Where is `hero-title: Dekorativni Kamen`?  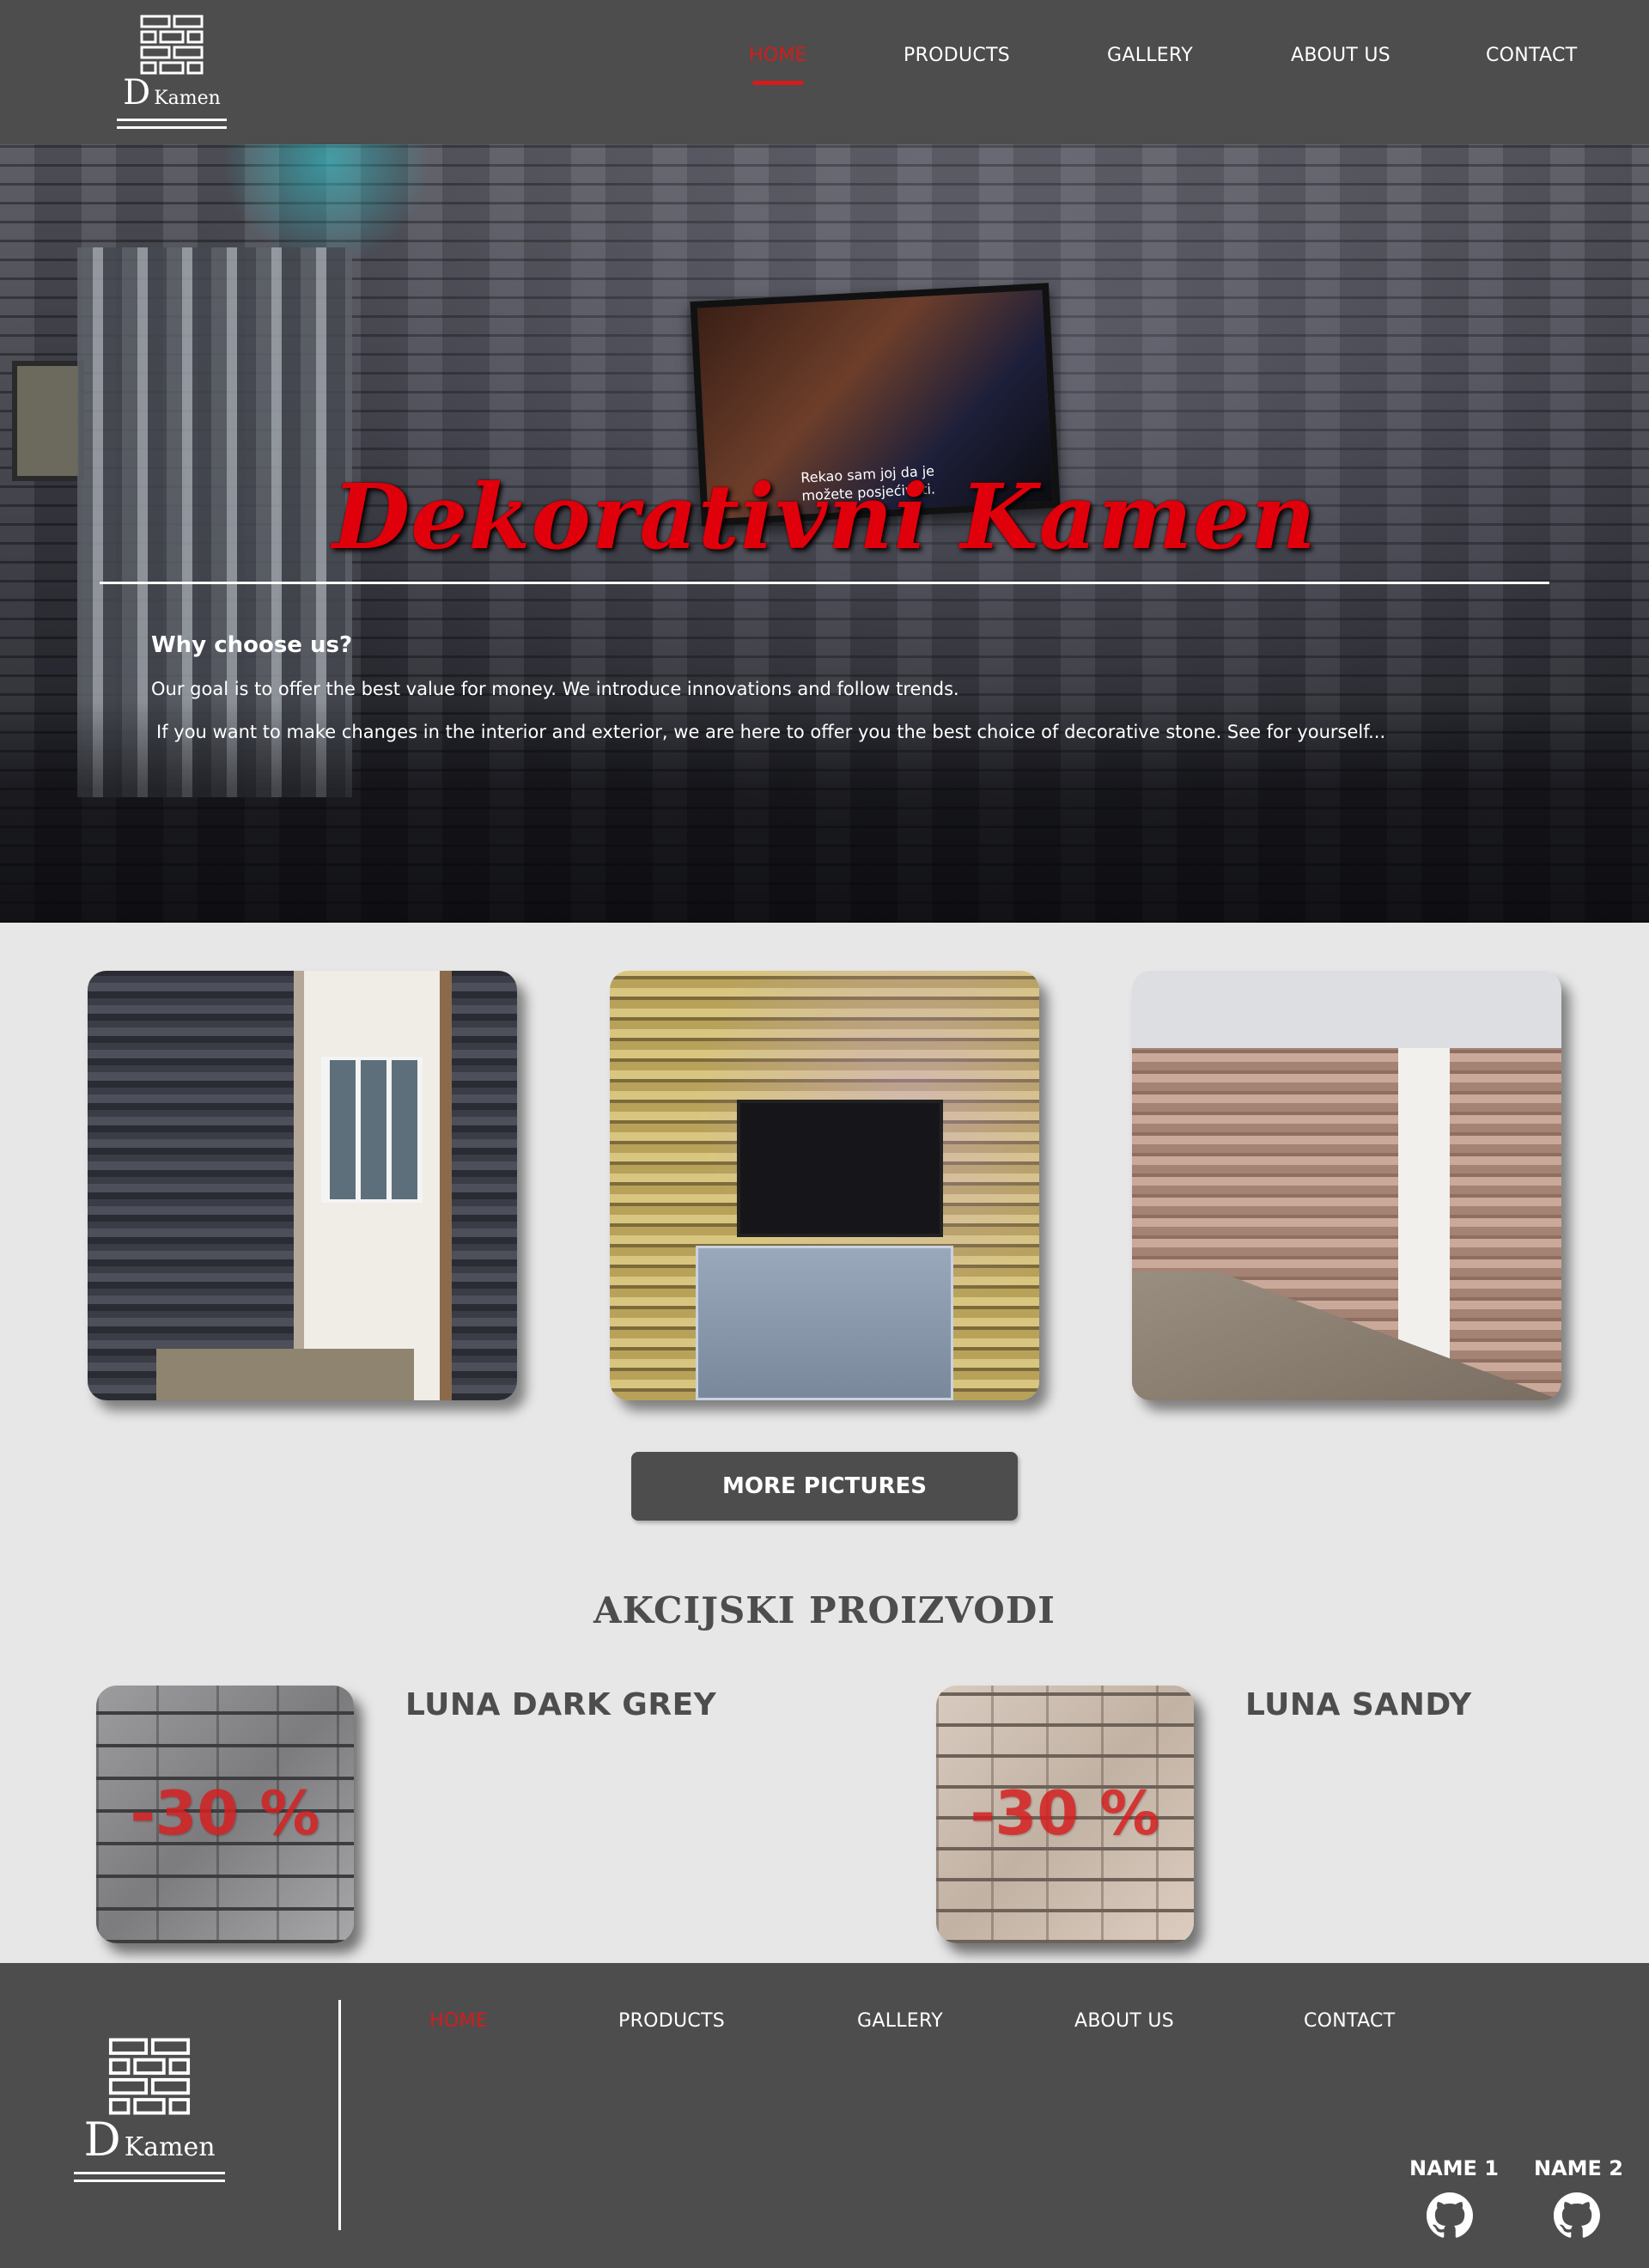 hero-title: Dekorativni Kamen is located at coordinates (825, 517).